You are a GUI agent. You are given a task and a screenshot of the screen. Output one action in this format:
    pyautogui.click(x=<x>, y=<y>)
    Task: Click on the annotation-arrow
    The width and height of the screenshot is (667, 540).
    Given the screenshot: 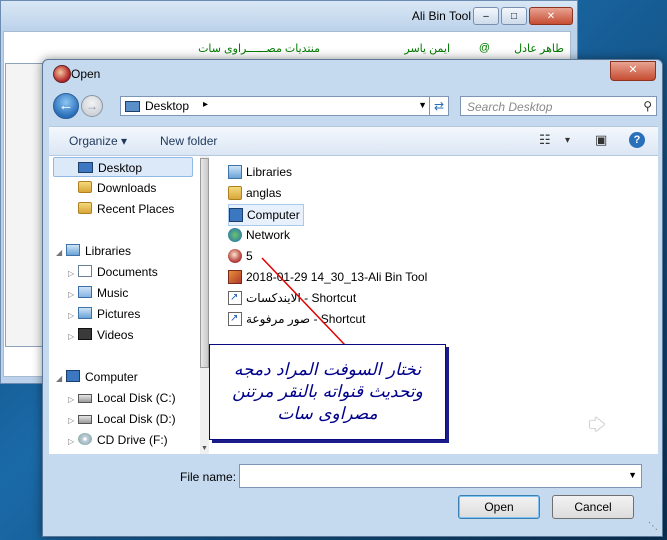 What is the action you would take?
    pyautogui.click(x=303, y=301)
    